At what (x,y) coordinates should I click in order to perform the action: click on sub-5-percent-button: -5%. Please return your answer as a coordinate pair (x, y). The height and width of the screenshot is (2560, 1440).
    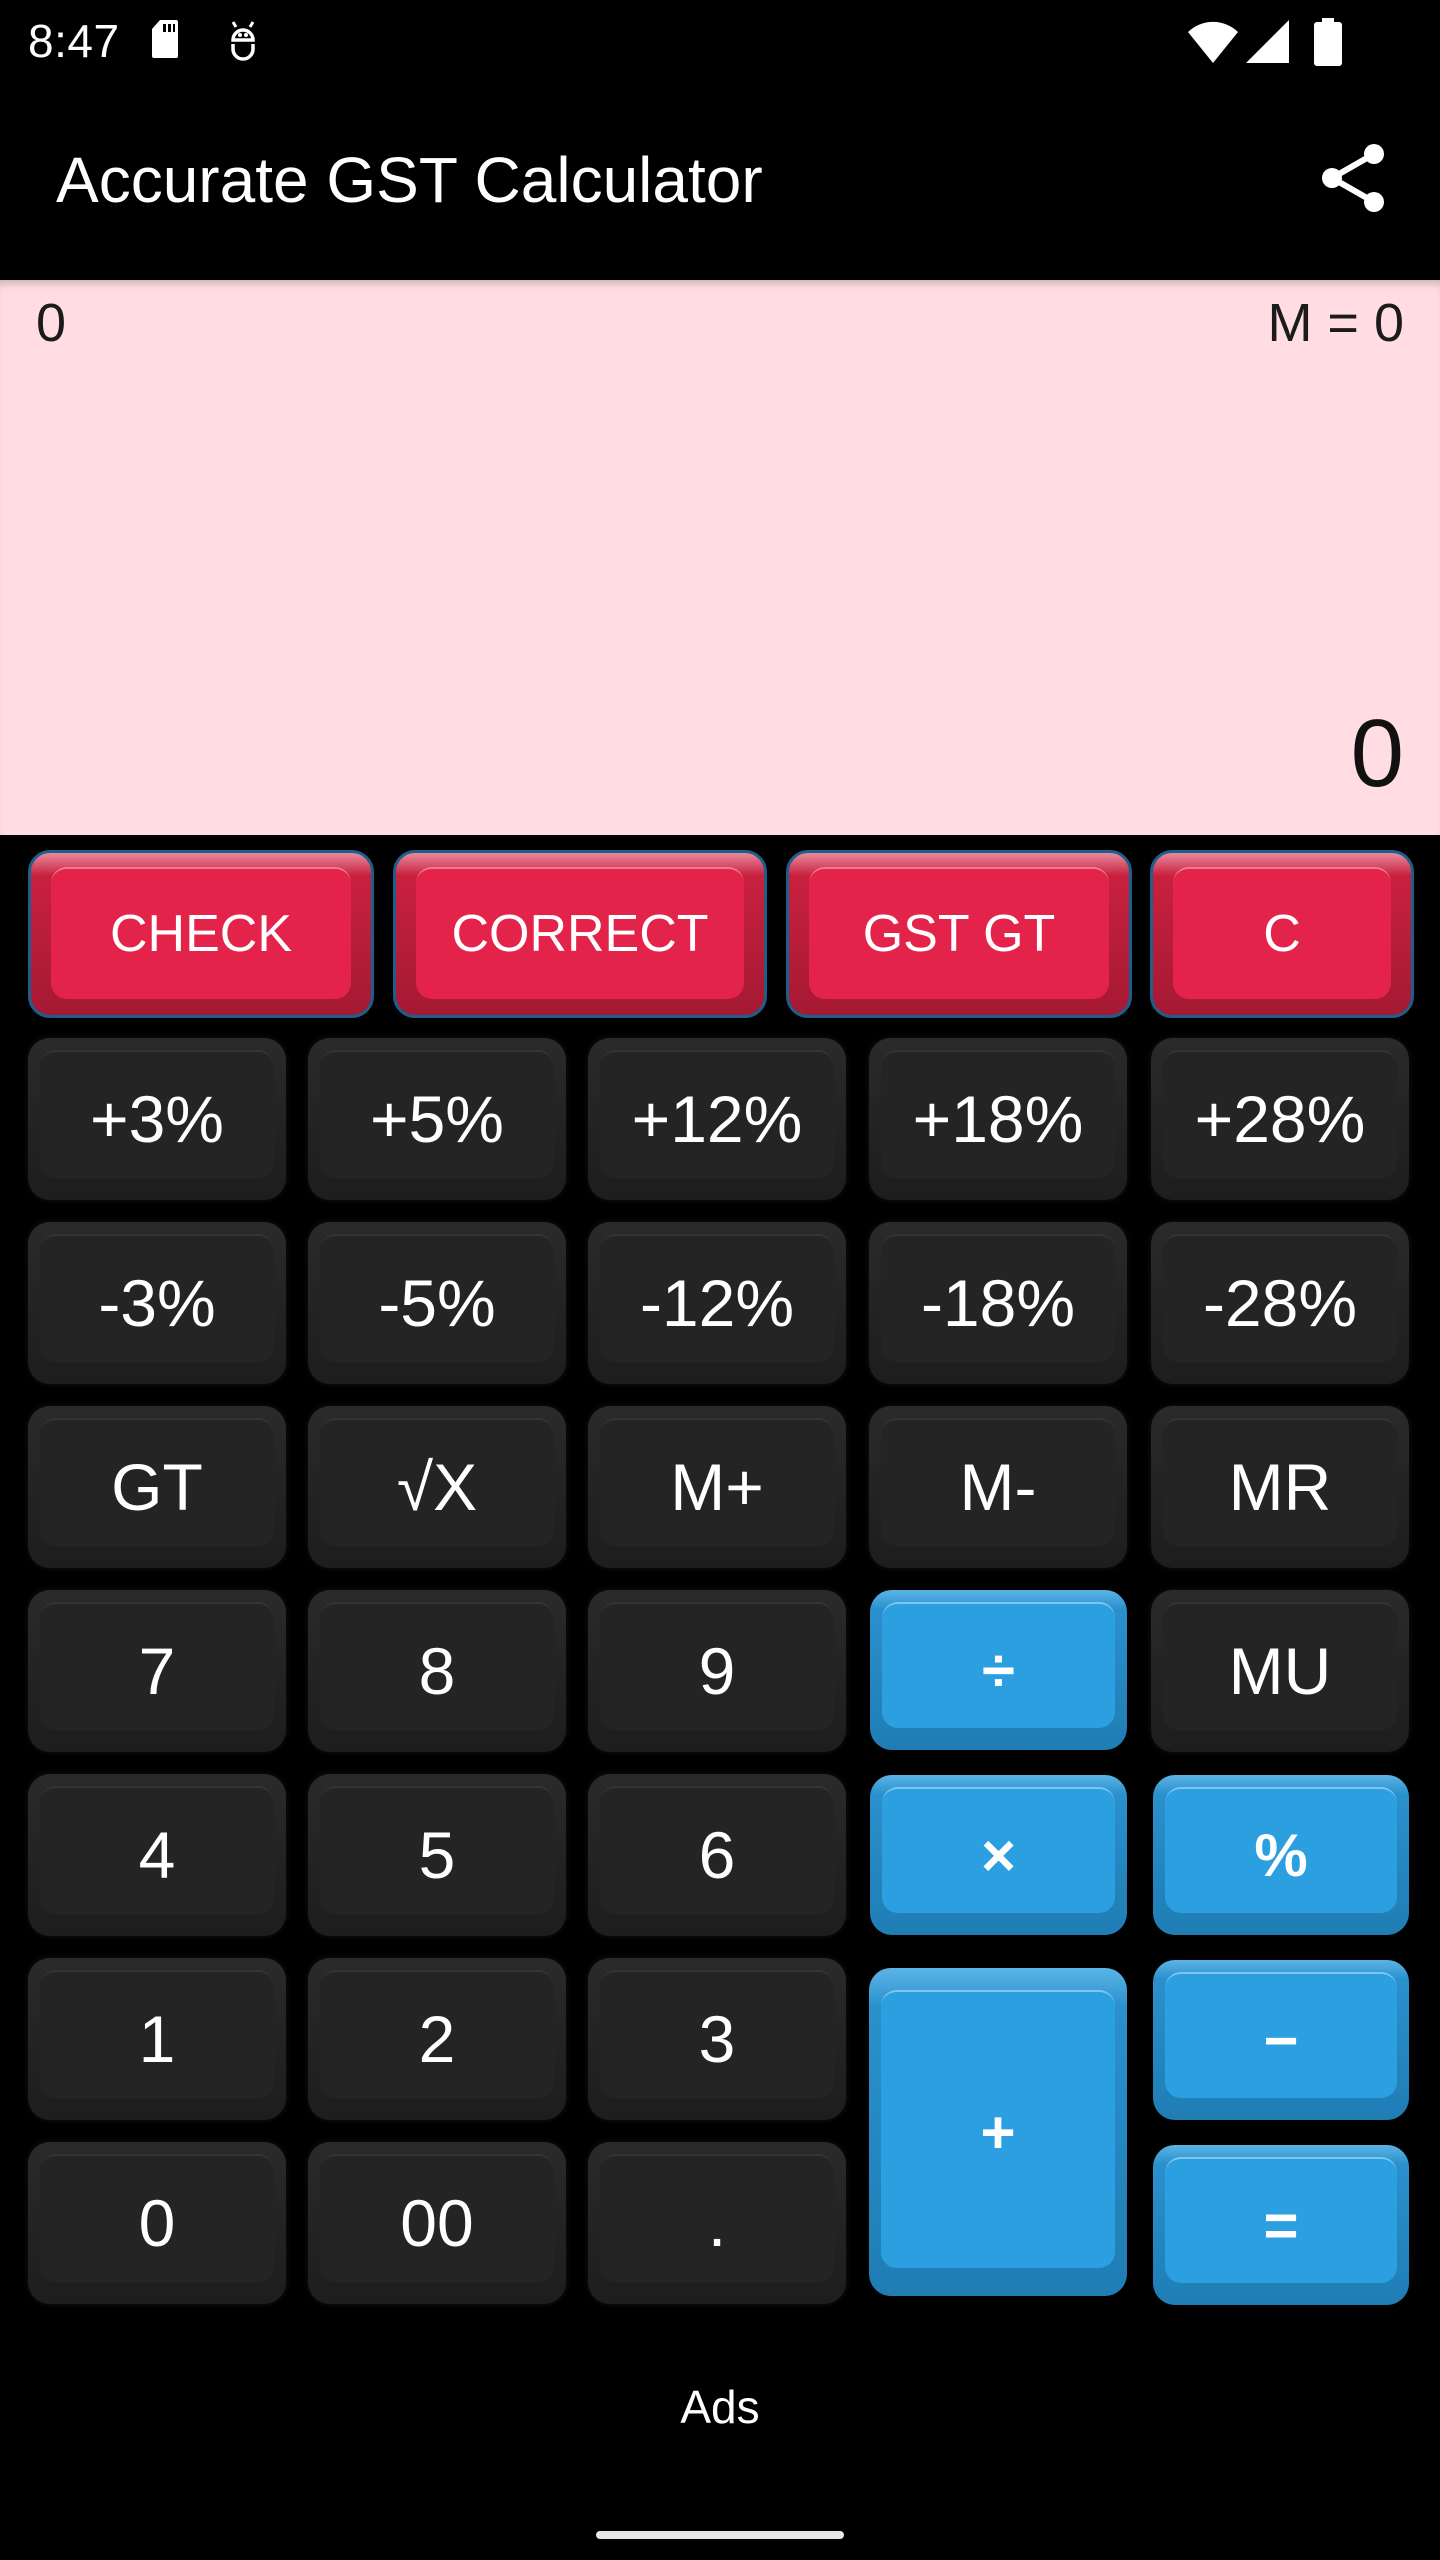
    Looking at the image, I should click on (437, 1303).